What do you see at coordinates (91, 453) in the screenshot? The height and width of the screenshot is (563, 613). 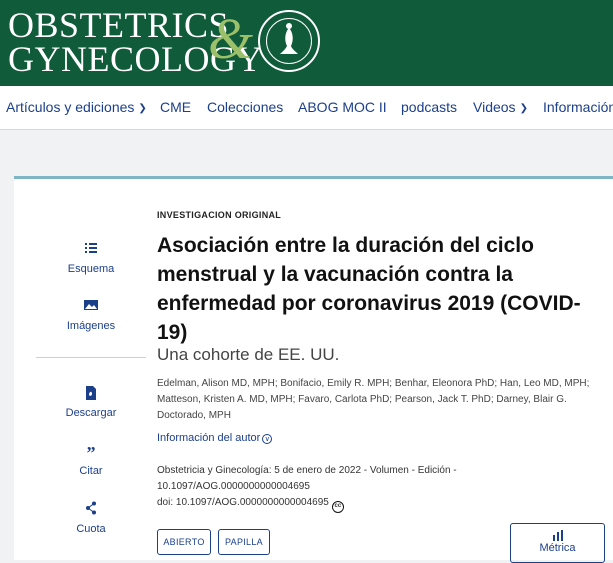 I see `quote-icon: ”` at bounding box center [91, 453].